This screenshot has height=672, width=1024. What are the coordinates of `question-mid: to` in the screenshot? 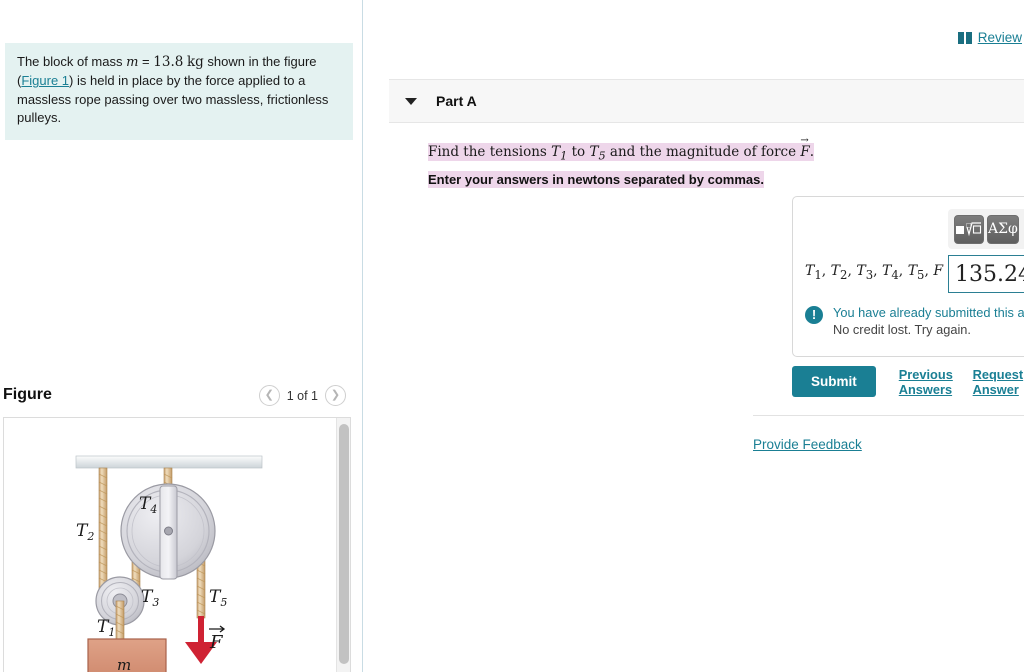 It's located at (578, 152).